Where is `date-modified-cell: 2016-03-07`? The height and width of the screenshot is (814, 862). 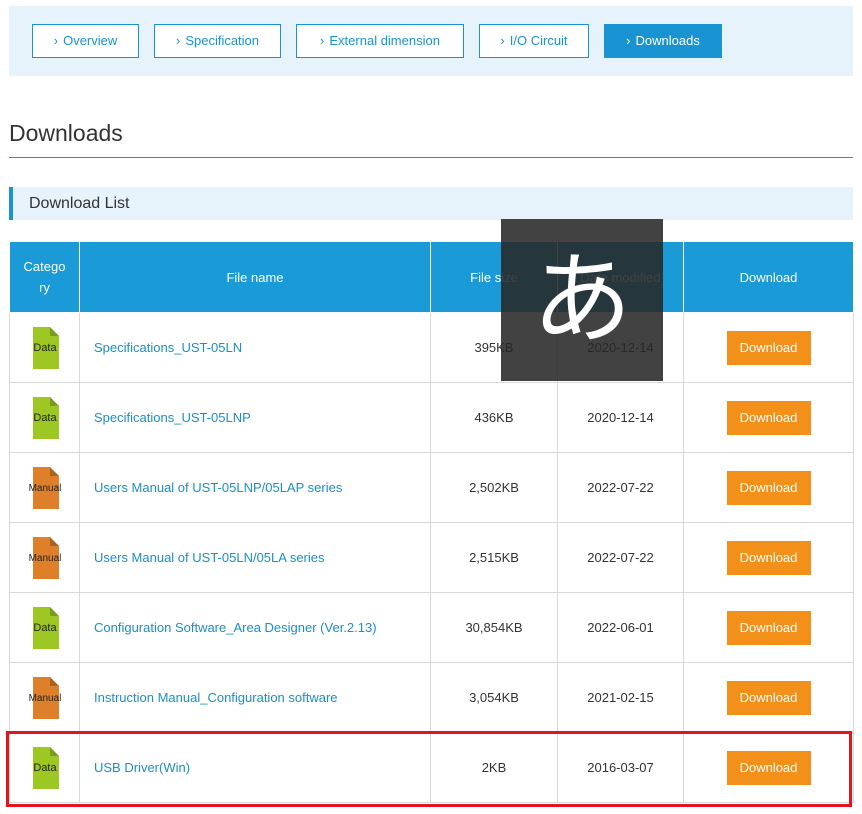 date-modified-cell: 2016-03-07 is located at coordinates (620, 767).